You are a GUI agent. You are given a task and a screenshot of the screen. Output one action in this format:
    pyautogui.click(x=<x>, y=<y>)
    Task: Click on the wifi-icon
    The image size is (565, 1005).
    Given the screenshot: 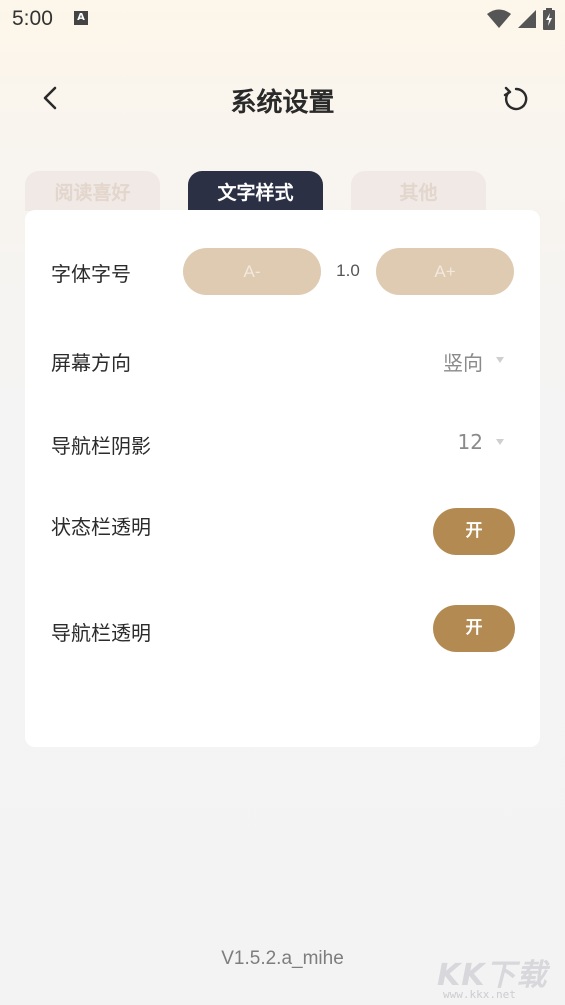 What is the action you would take?
    pyautogui.click(x=499, y=18)
    